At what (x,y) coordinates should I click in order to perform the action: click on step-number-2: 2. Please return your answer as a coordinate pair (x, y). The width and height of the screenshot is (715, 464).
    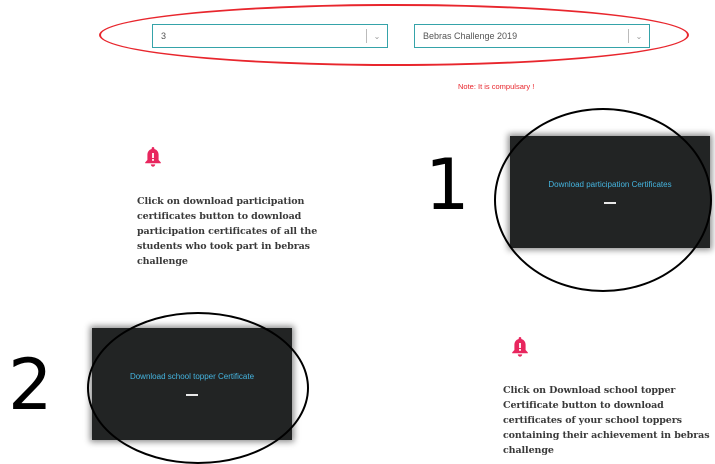
    Looking at the image, I should click on (30, 385).